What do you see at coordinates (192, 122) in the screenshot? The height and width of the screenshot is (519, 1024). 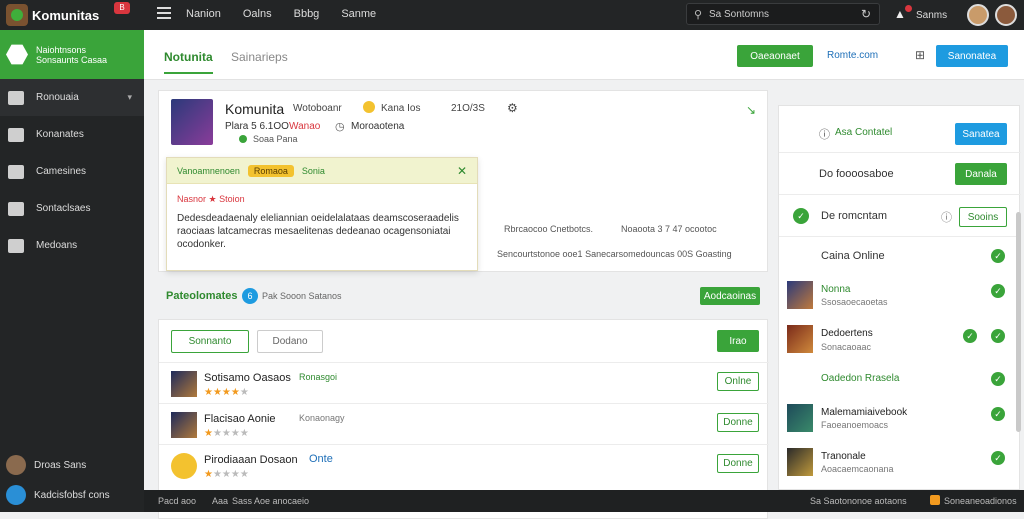 I see `game-thumbnail` at bounding box center [192, 122].